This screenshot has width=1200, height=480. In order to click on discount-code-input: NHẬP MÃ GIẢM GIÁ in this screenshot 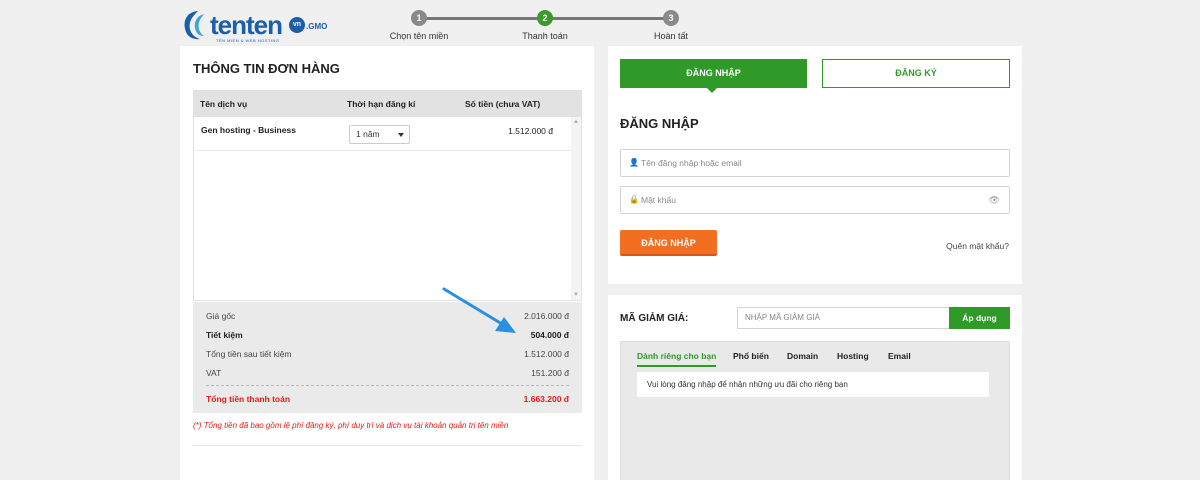, I will do `click(843, 318)`.